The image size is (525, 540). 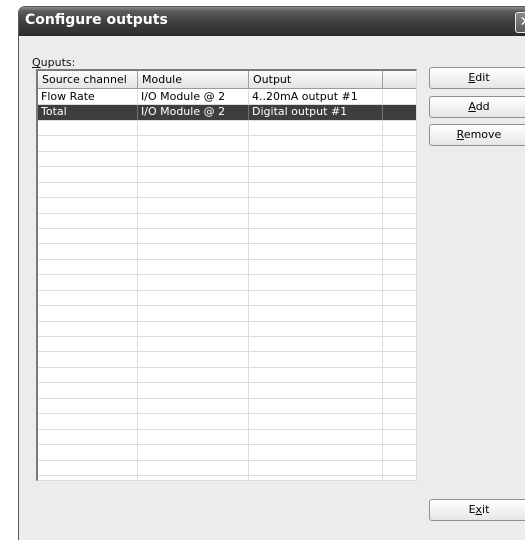 I want to click on column-header-module: Module, so click(x=193, y=79).